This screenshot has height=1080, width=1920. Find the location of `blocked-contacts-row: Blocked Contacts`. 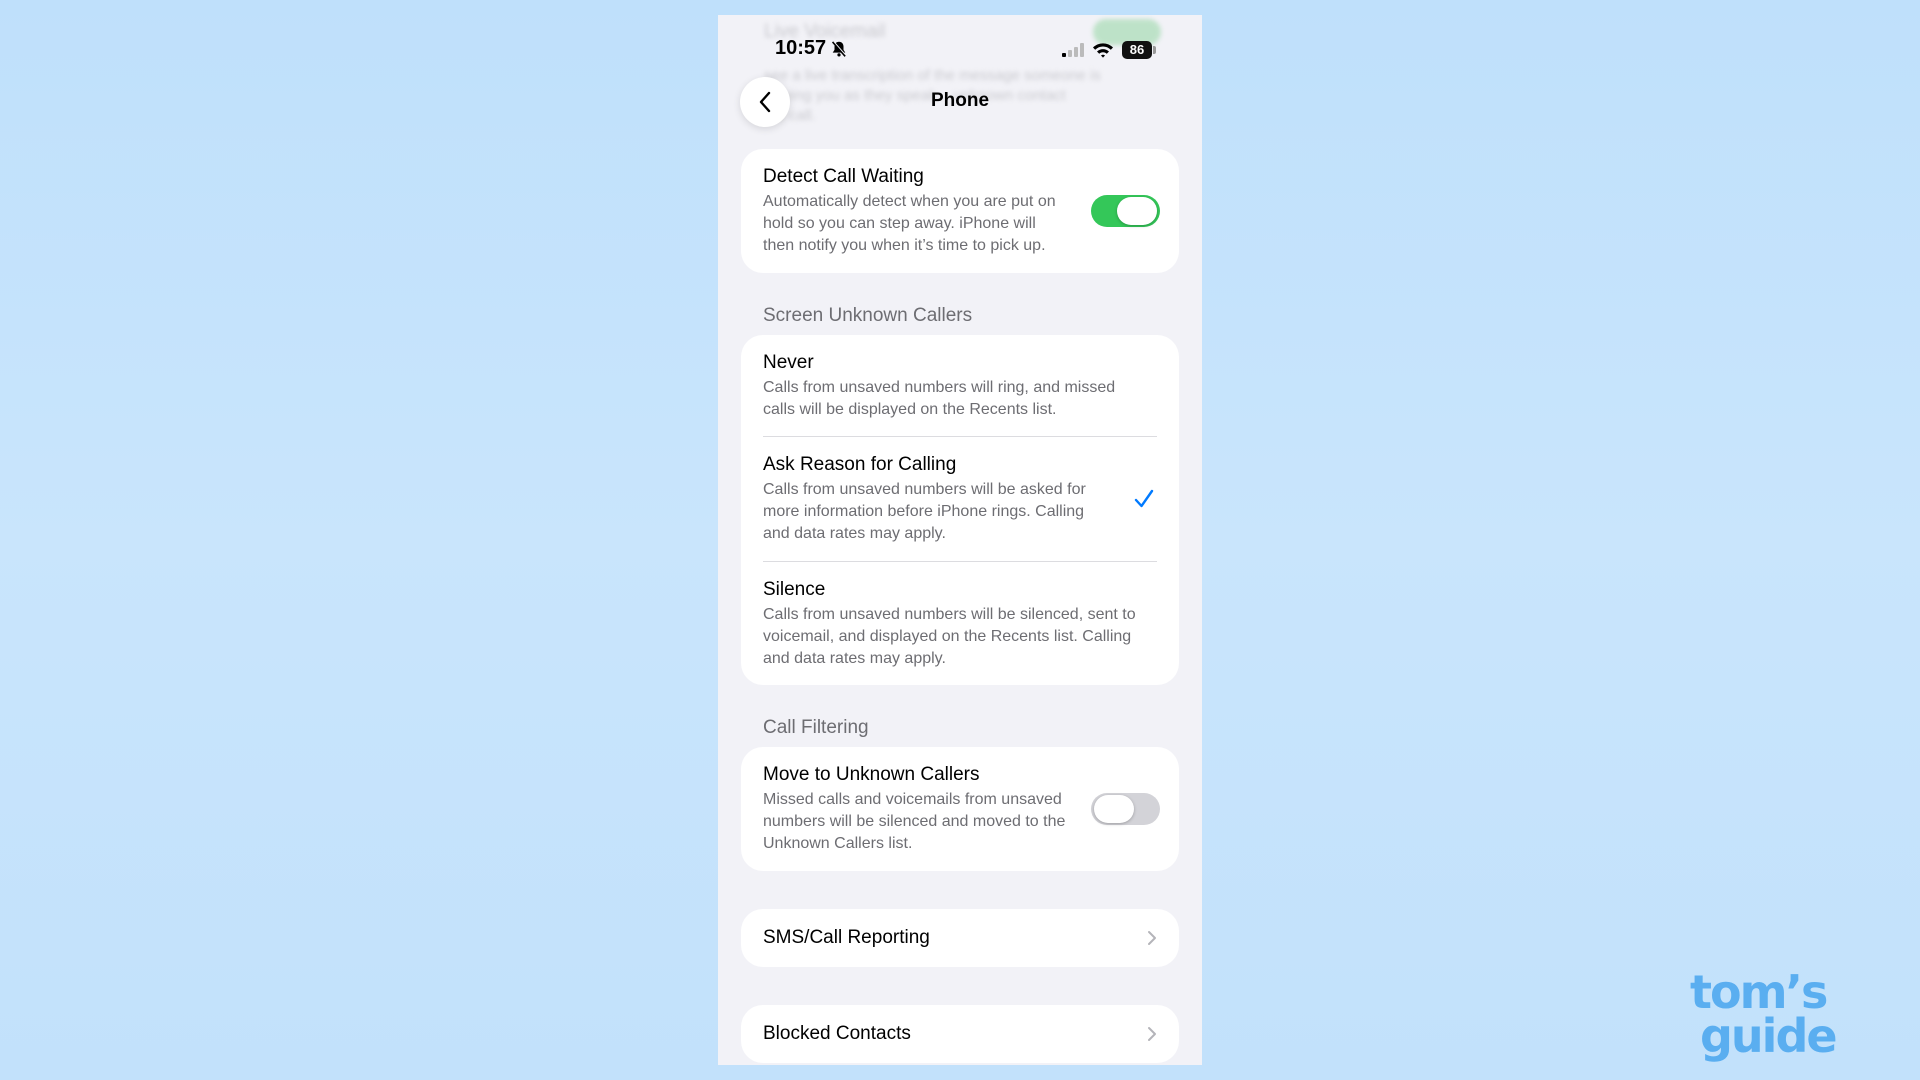

blocked-contacts-row: Blocked Contacts is located at coordinates (960, 1034).